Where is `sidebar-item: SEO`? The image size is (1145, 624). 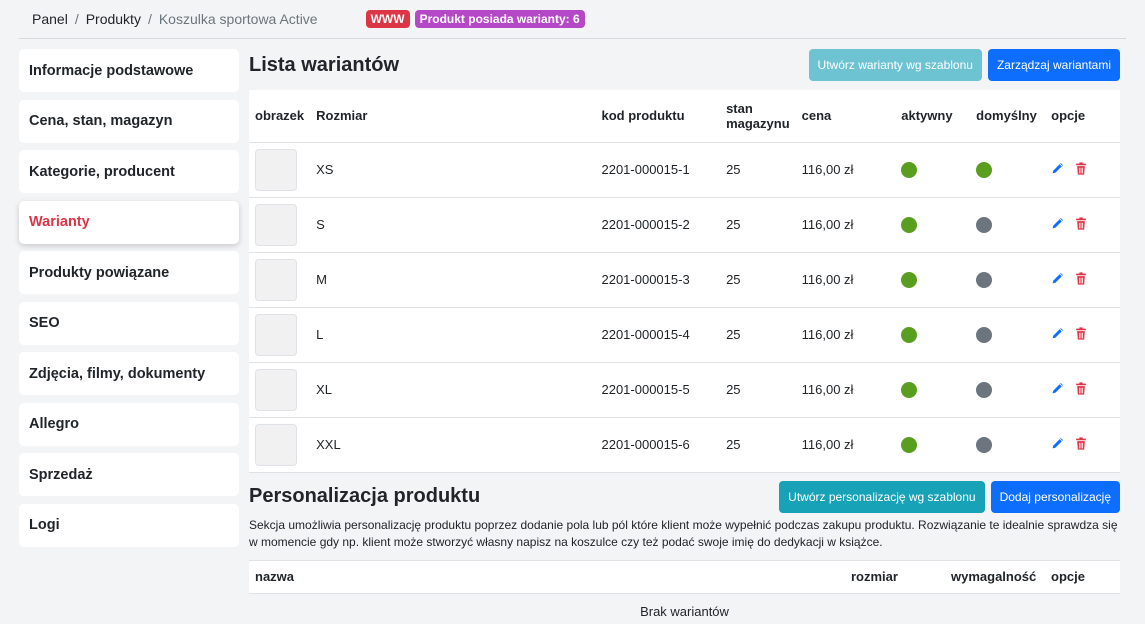 sidebar-item: SEO is located at coordinates (129, 323).